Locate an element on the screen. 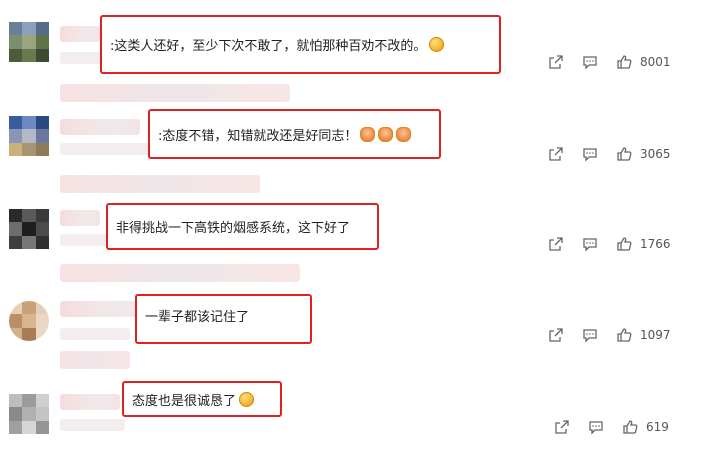  like-count: 1097 is located at coordinates (655, 335).